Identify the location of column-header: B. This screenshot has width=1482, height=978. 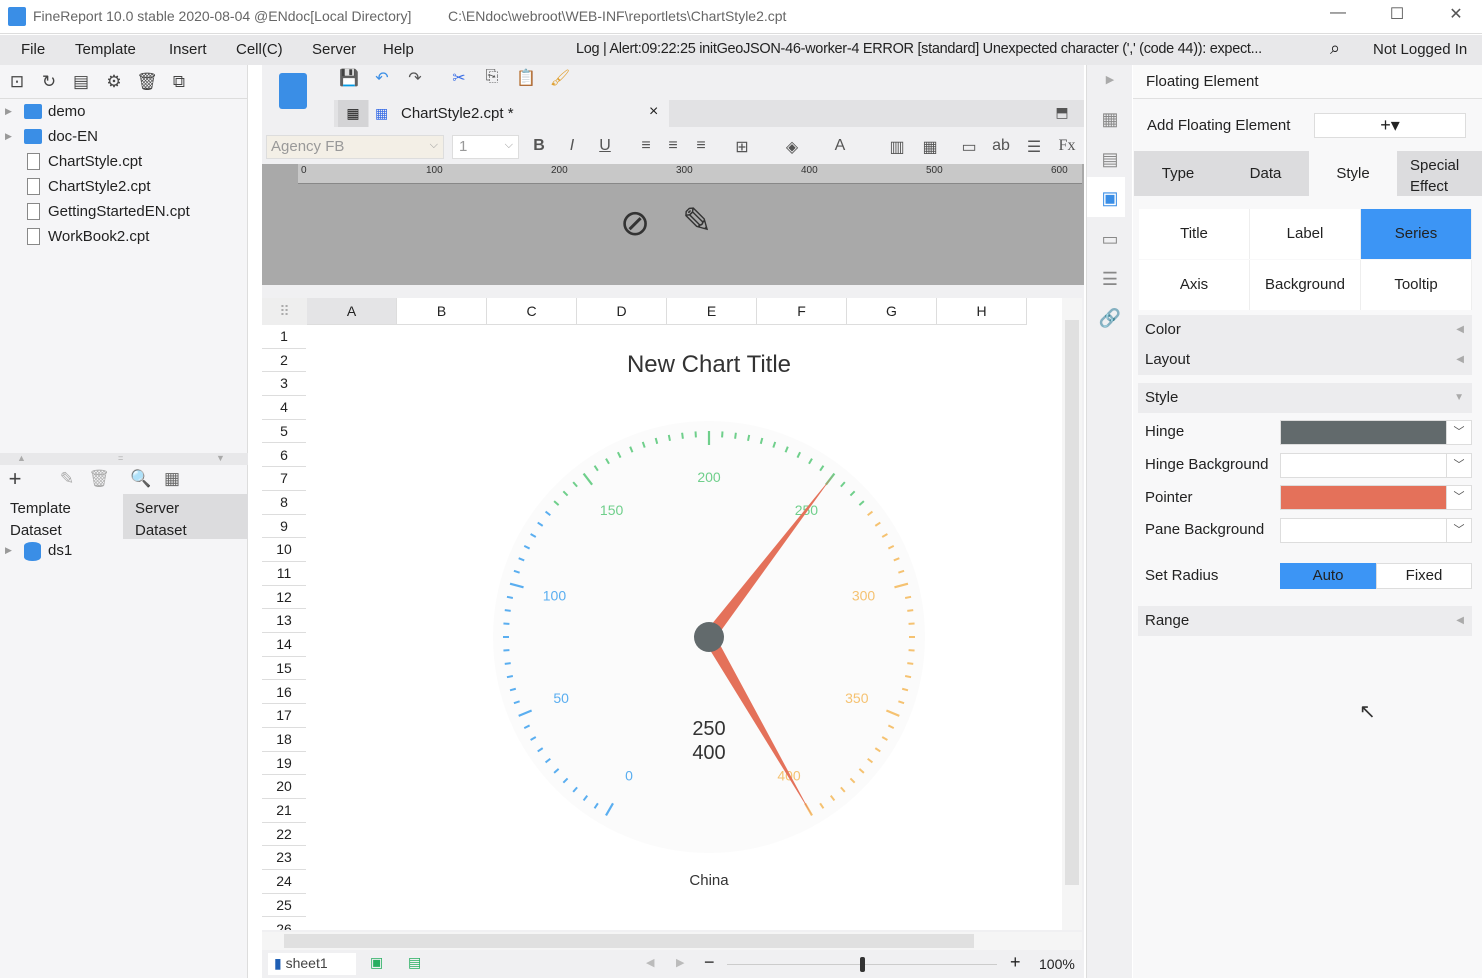
(442, 311).